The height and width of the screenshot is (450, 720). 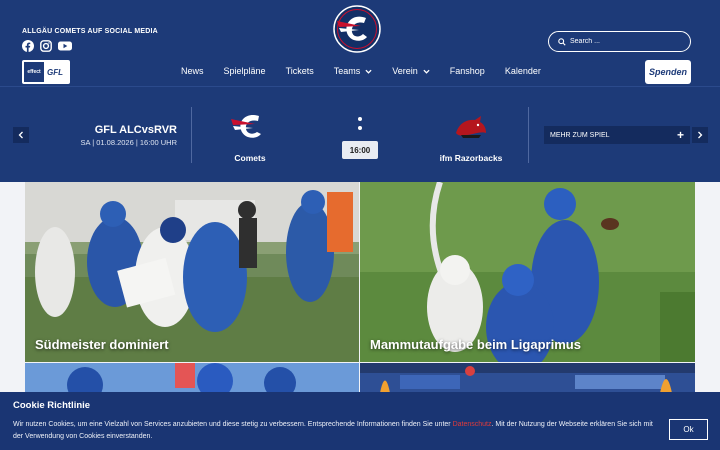 I want to click on cookie-title: Cookie Richtlinie, so click(x=52, y=405).